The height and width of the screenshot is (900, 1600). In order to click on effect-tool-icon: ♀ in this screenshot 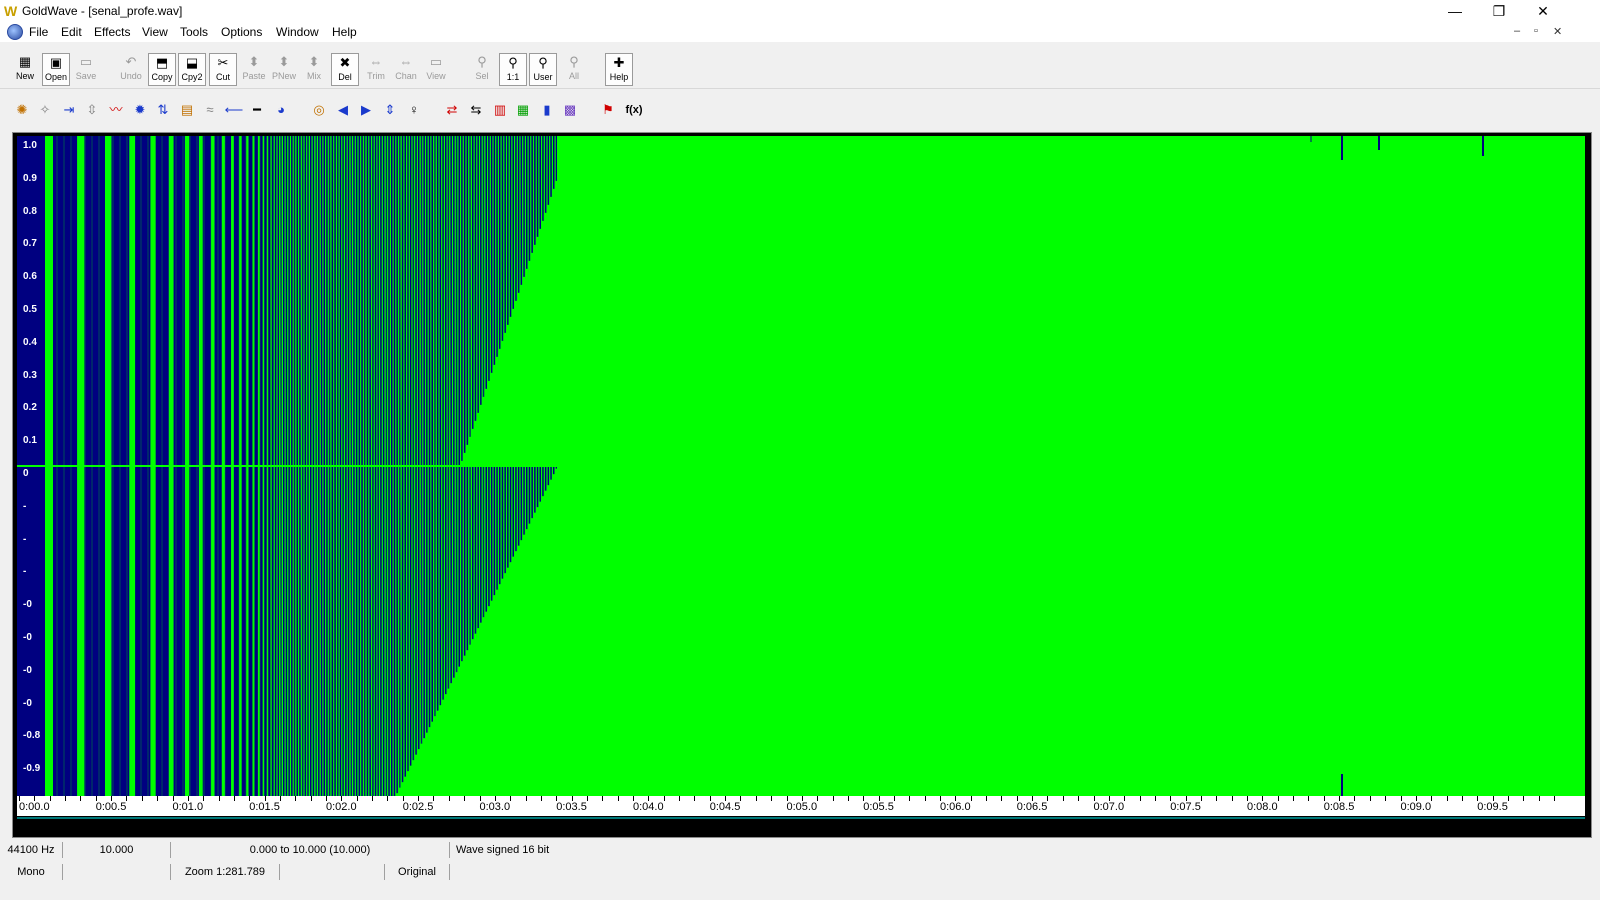, I will do `click(414, 110)`.